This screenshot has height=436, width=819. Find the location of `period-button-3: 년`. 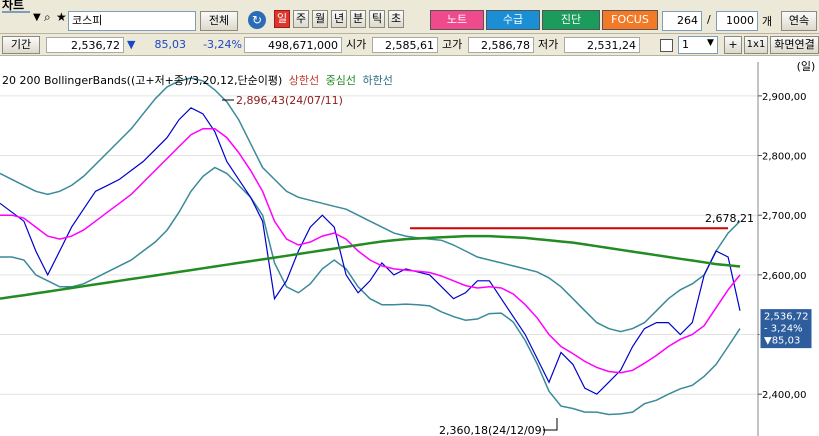

period-button-3: 년 is located at coordinates (339, 19).